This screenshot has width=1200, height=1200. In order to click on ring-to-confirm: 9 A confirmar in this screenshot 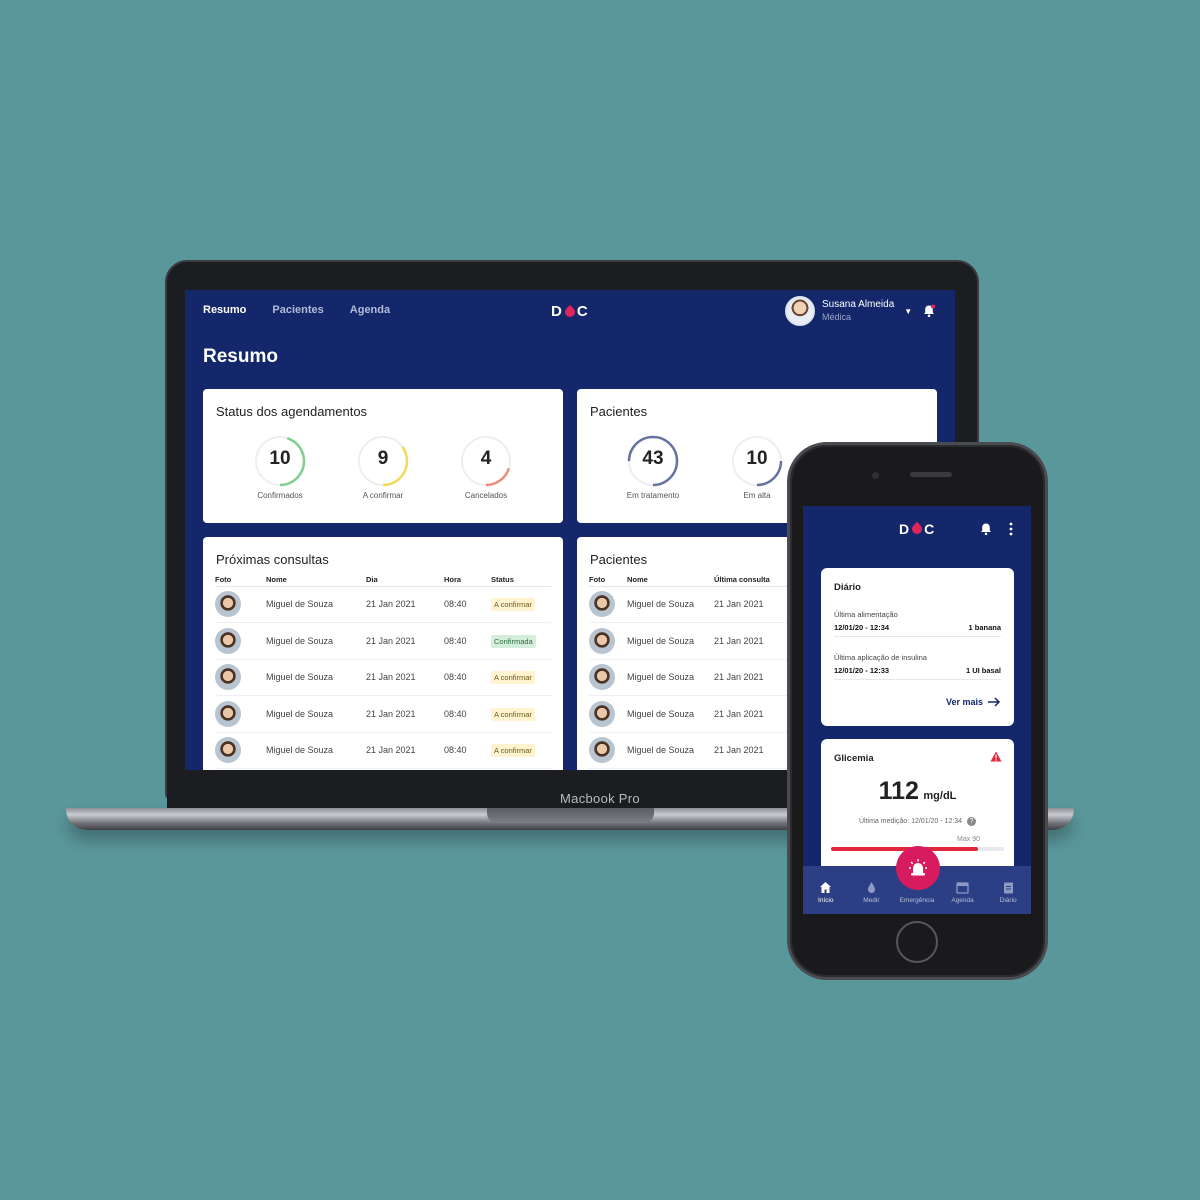, I will do `click(383, 467)`.